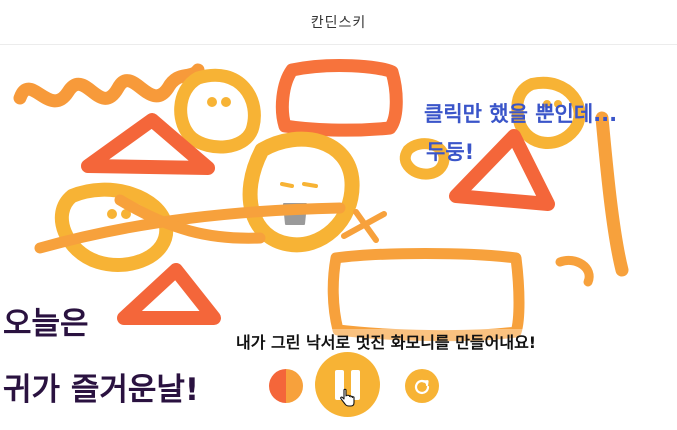  Describe the element at coordinates (612, 194) in the screenshot. I see `vertical-stroke-right` at that location.